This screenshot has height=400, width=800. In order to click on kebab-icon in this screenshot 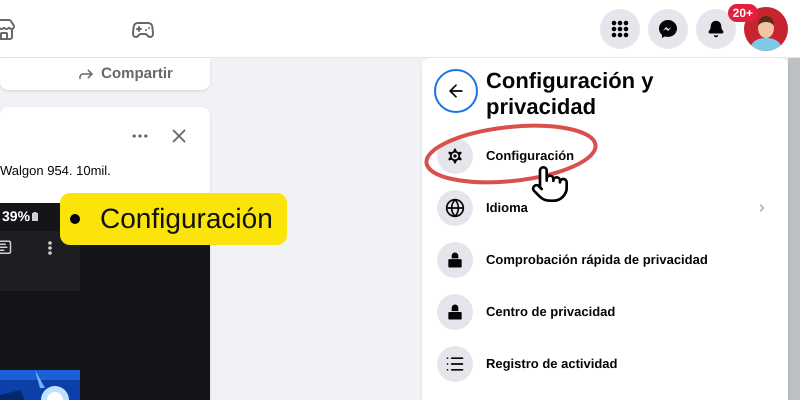, I will do `click(50, 247)`.